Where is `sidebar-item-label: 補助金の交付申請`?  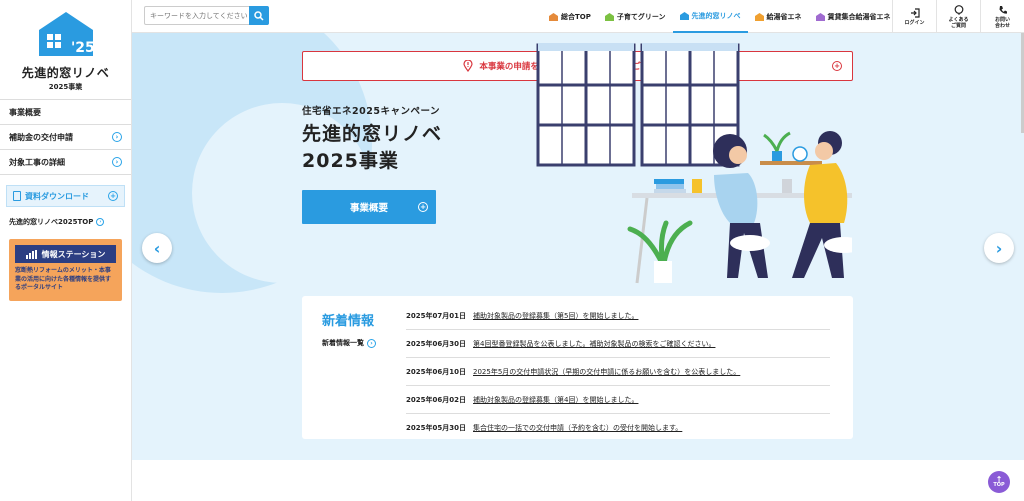 sidebar-item-label: 補助金の交付申請 is located at coordinates (41, 137).